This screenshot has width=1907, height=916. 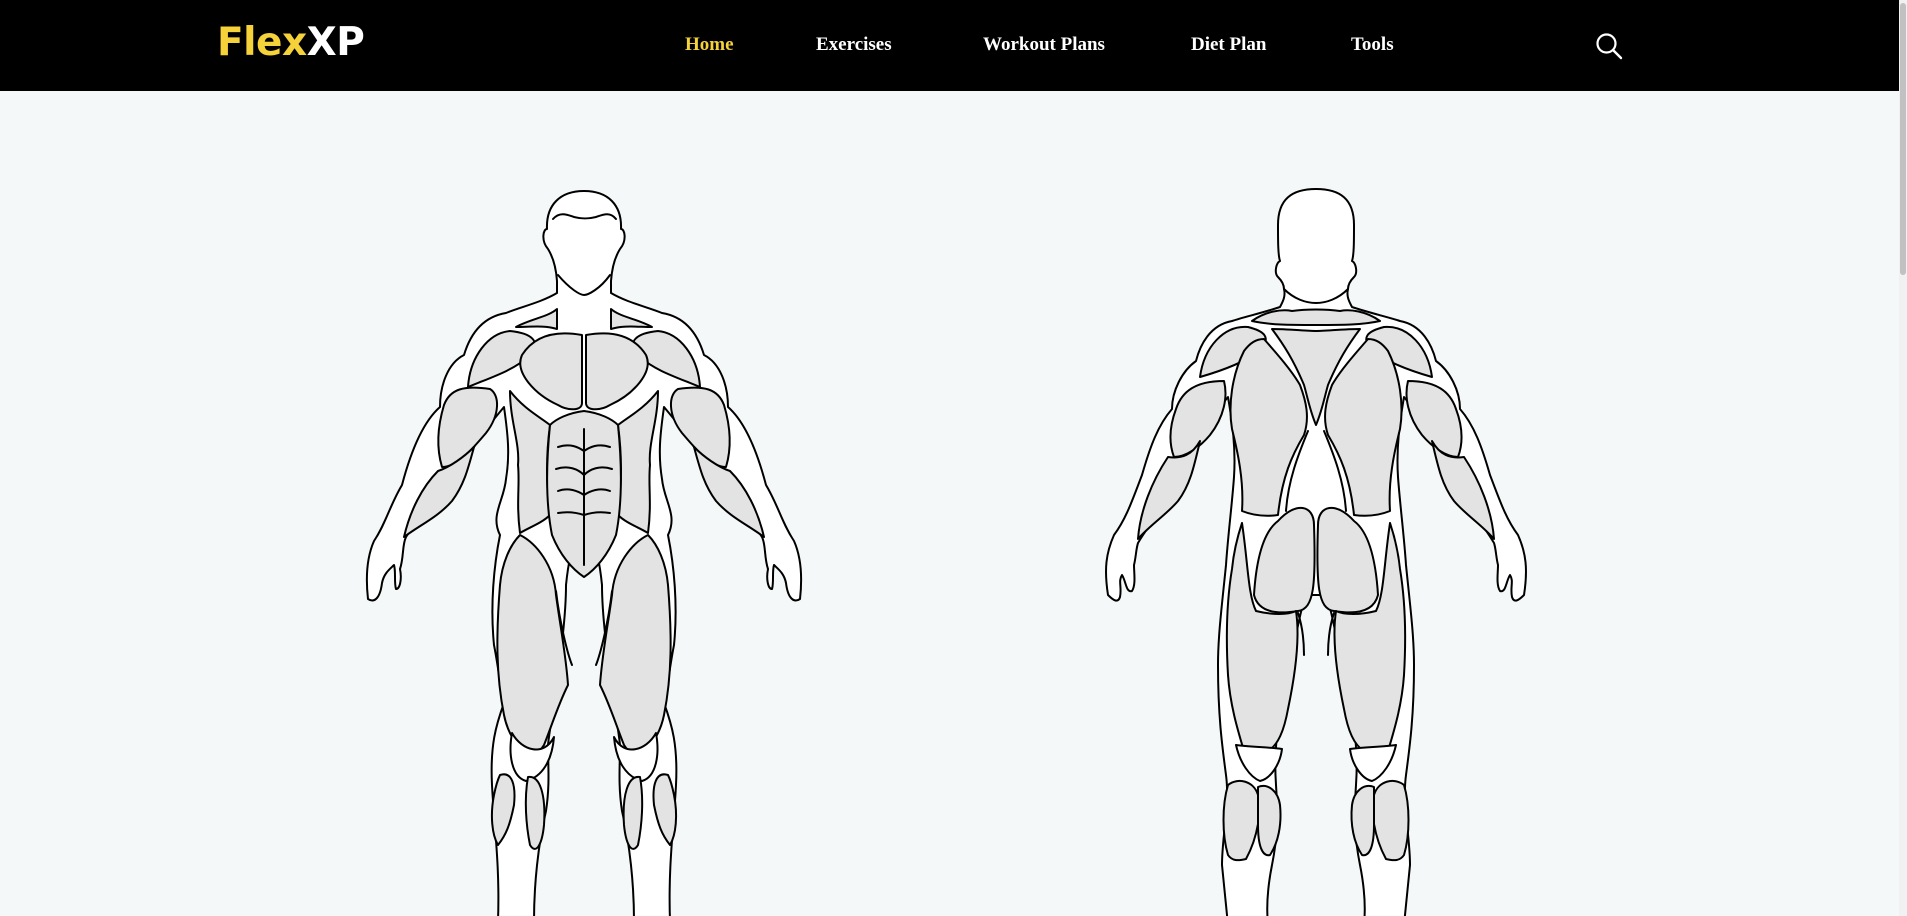 I want to click on search-icon, so click(x=1609, y=46).